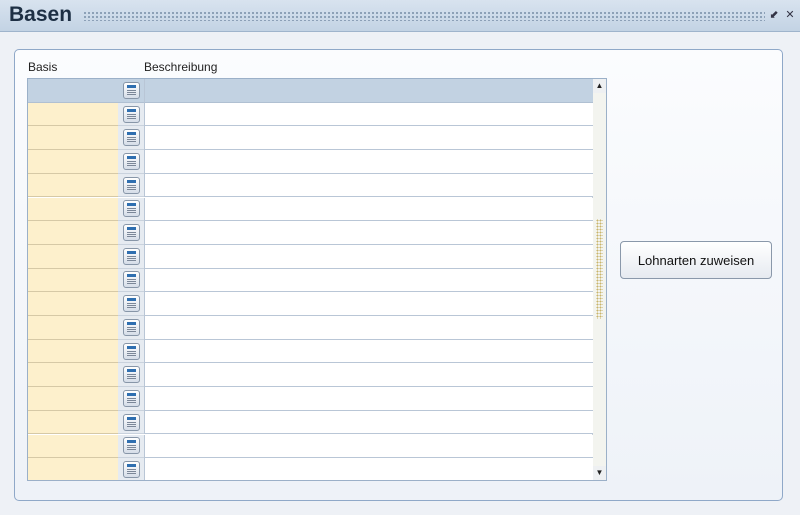 This screenshot has width=800, height=515. What do you see at coordinates (181, 67) in the screenshot?
I see `column-header-beschreibung: Beschreibung` at bounding box center [181, 67].